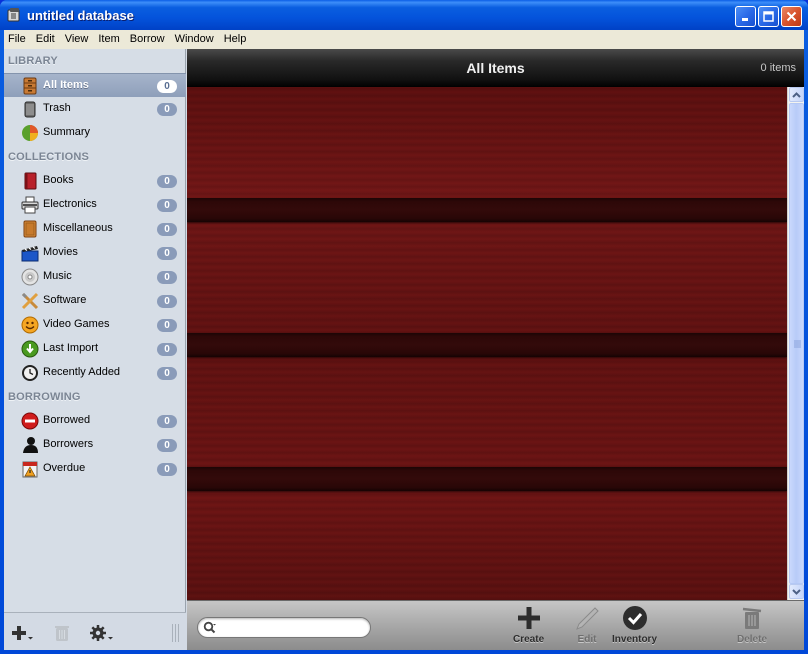  I want to click on section-header-library: LIBRARY, so click(33, 61).